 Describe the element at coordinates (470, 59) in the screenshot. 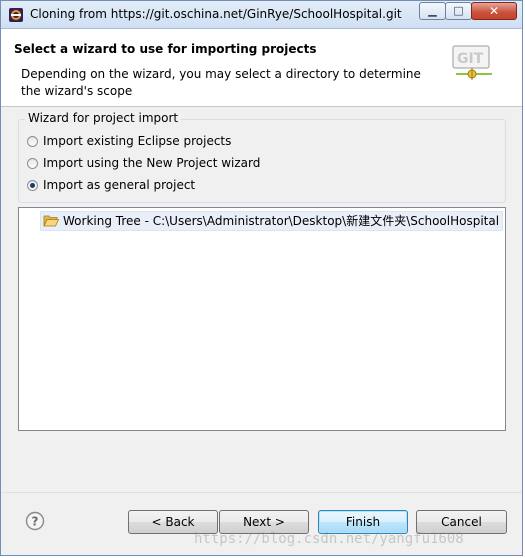

I see `git-logo-text: GIT` at that location.